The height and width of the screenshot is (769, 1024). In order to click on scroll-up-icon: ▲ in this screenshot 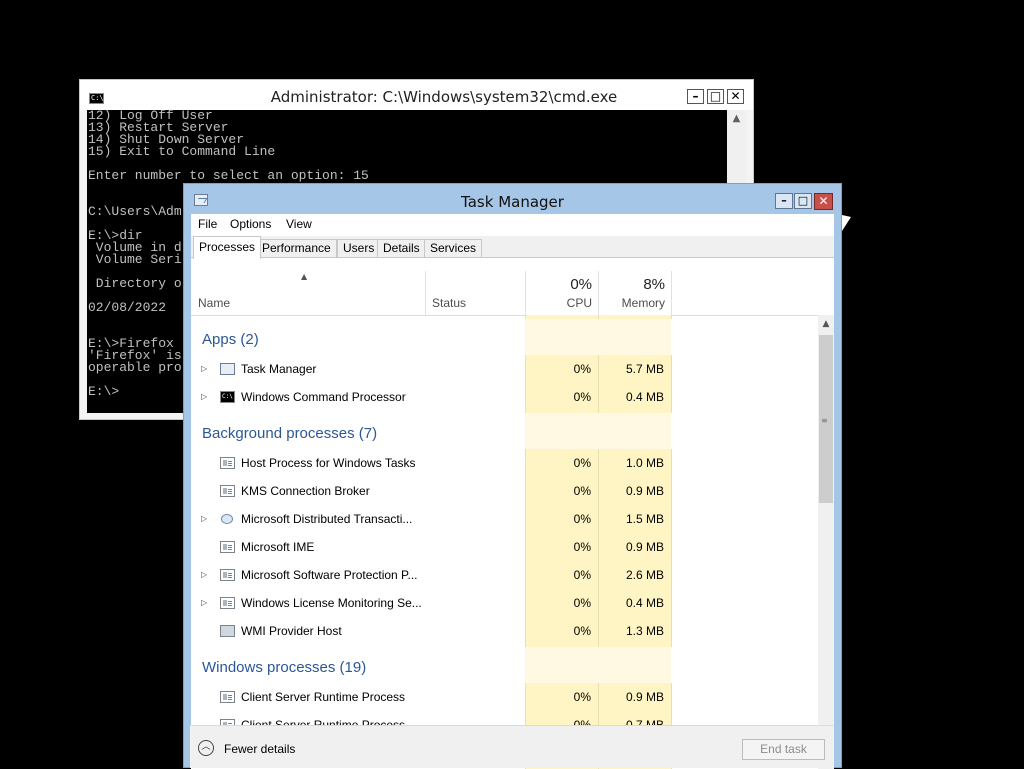, I will do `click(826, 324)`.